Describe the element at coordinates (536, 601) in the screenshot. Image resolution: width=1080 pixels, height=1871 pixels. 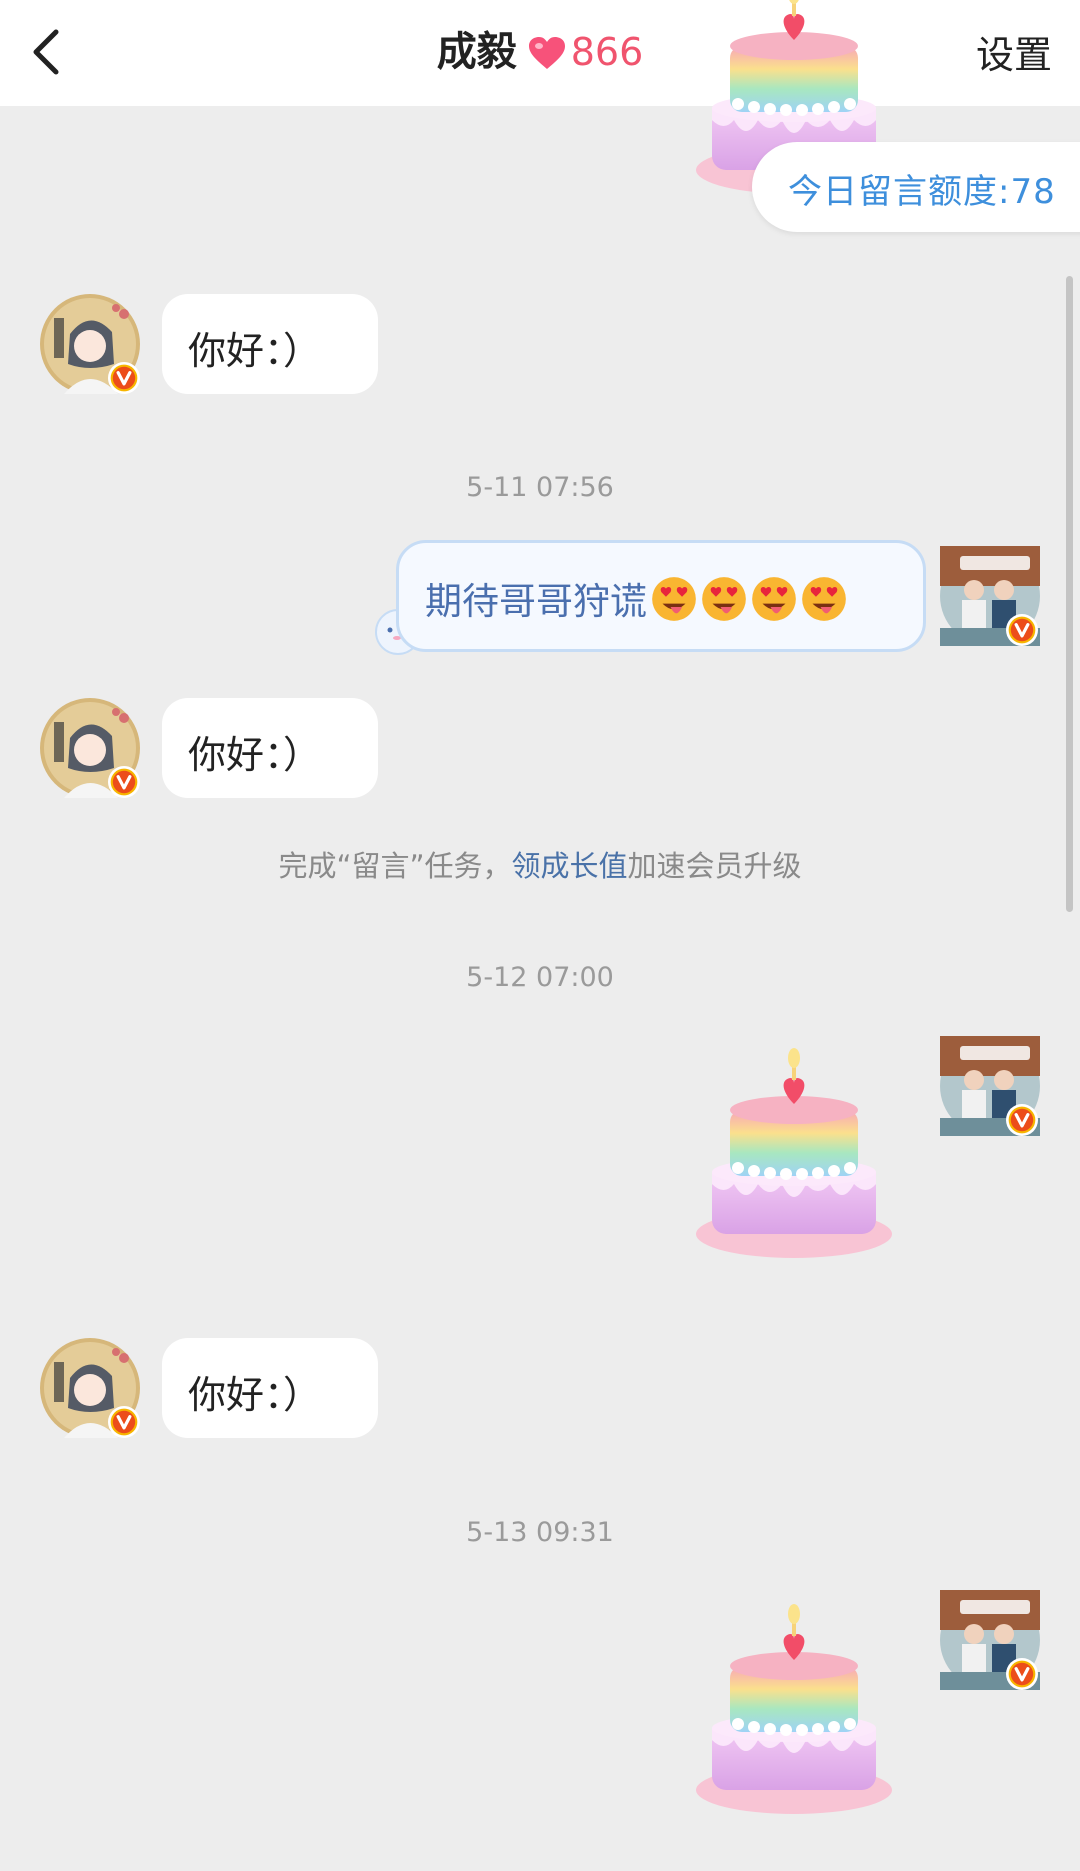
I see `message-text: 期待哥哥狩谎` at that location.